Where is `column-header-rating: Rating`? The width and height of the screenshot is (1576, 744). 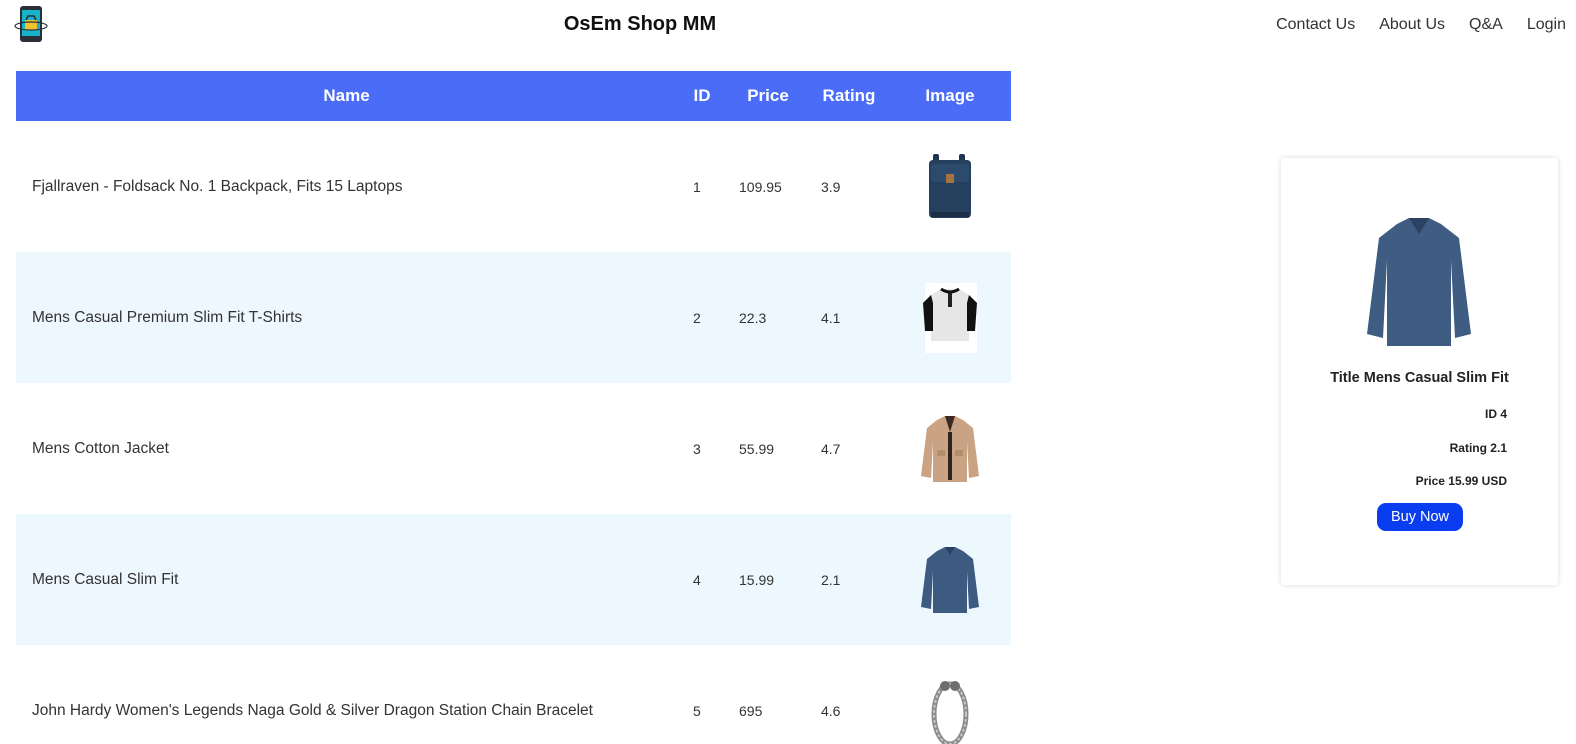
column-header-rating: Rating is located at coordinates (849, 95).